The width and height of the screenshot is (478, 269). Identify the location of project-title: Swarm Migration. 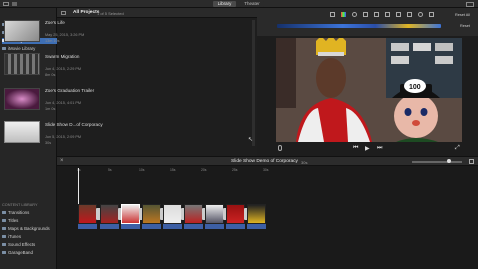
(62, 56).